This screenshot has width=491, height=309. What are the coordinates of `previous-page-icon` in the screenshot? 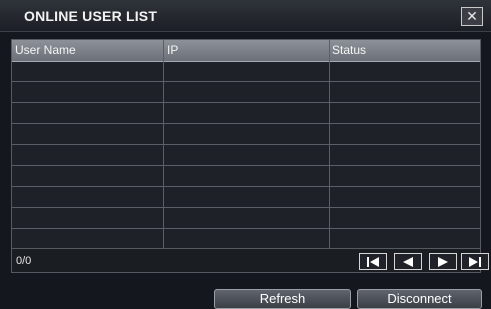 It's located at (408, 262).